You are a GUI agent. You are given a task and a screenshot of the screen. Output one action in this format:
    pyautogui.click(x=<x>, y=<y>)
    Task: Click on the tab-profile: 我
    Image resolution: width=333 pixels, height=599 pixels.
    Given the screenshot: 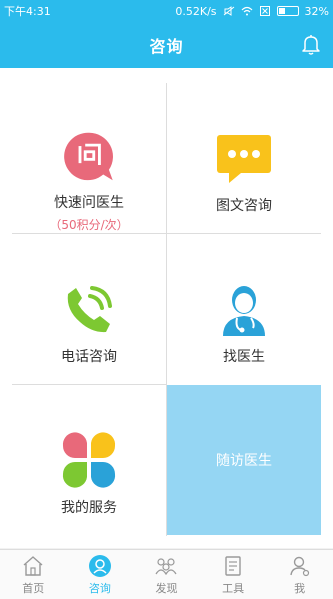 What is the action you would take?
    pyautogui.click(x=299, y=574)
    